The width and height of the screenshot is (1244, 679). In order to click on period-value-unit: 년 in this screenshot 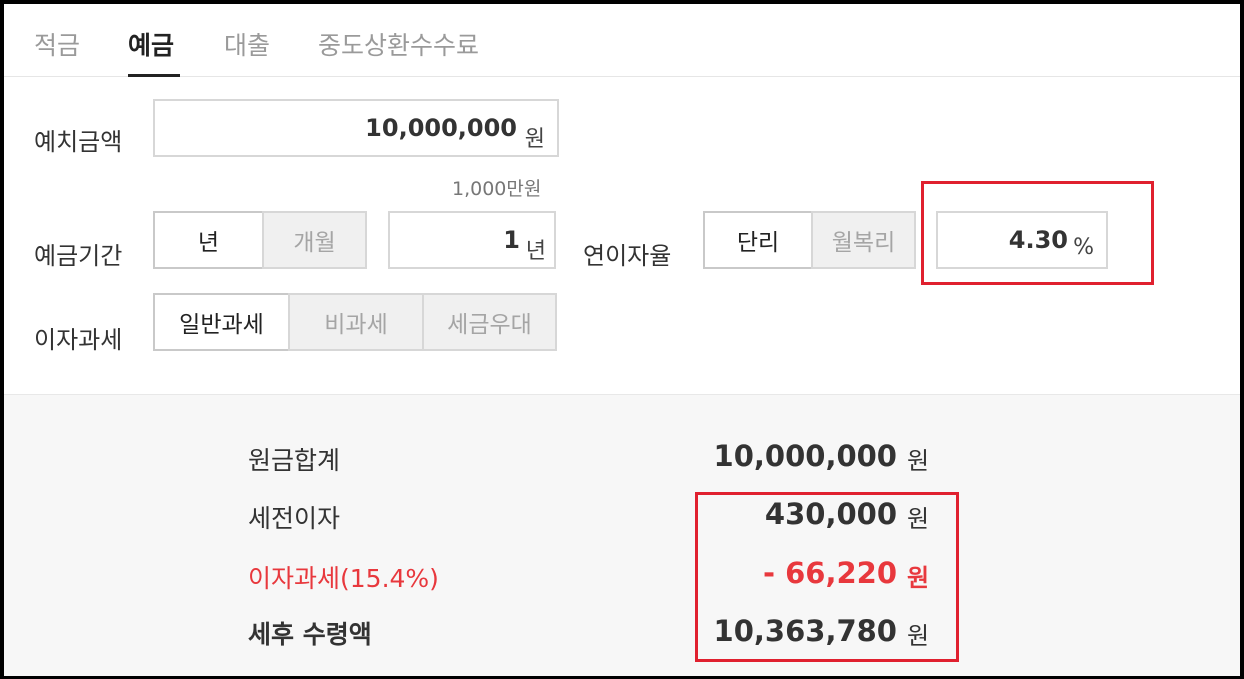, I will do `click(535, 251)`.